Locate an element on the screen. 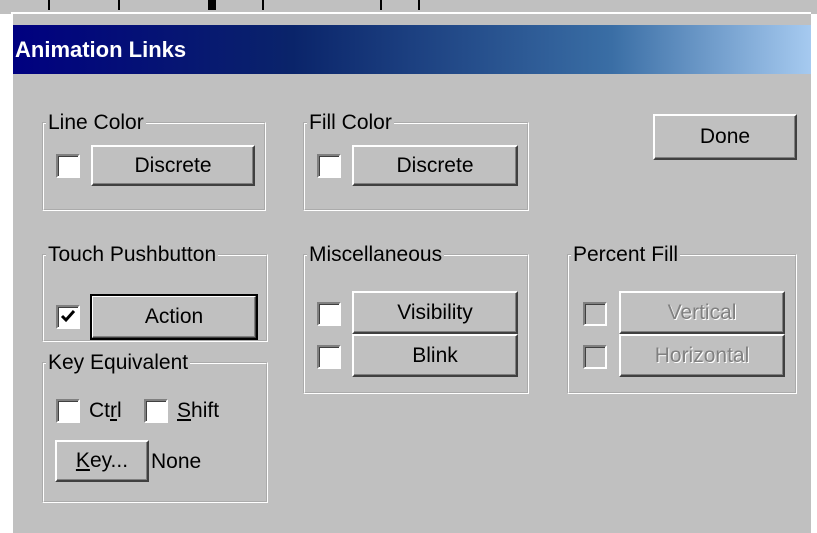 The width and height of the screenshot is (817, 533). line-color-checkbox is located at coordinates (68, 166).